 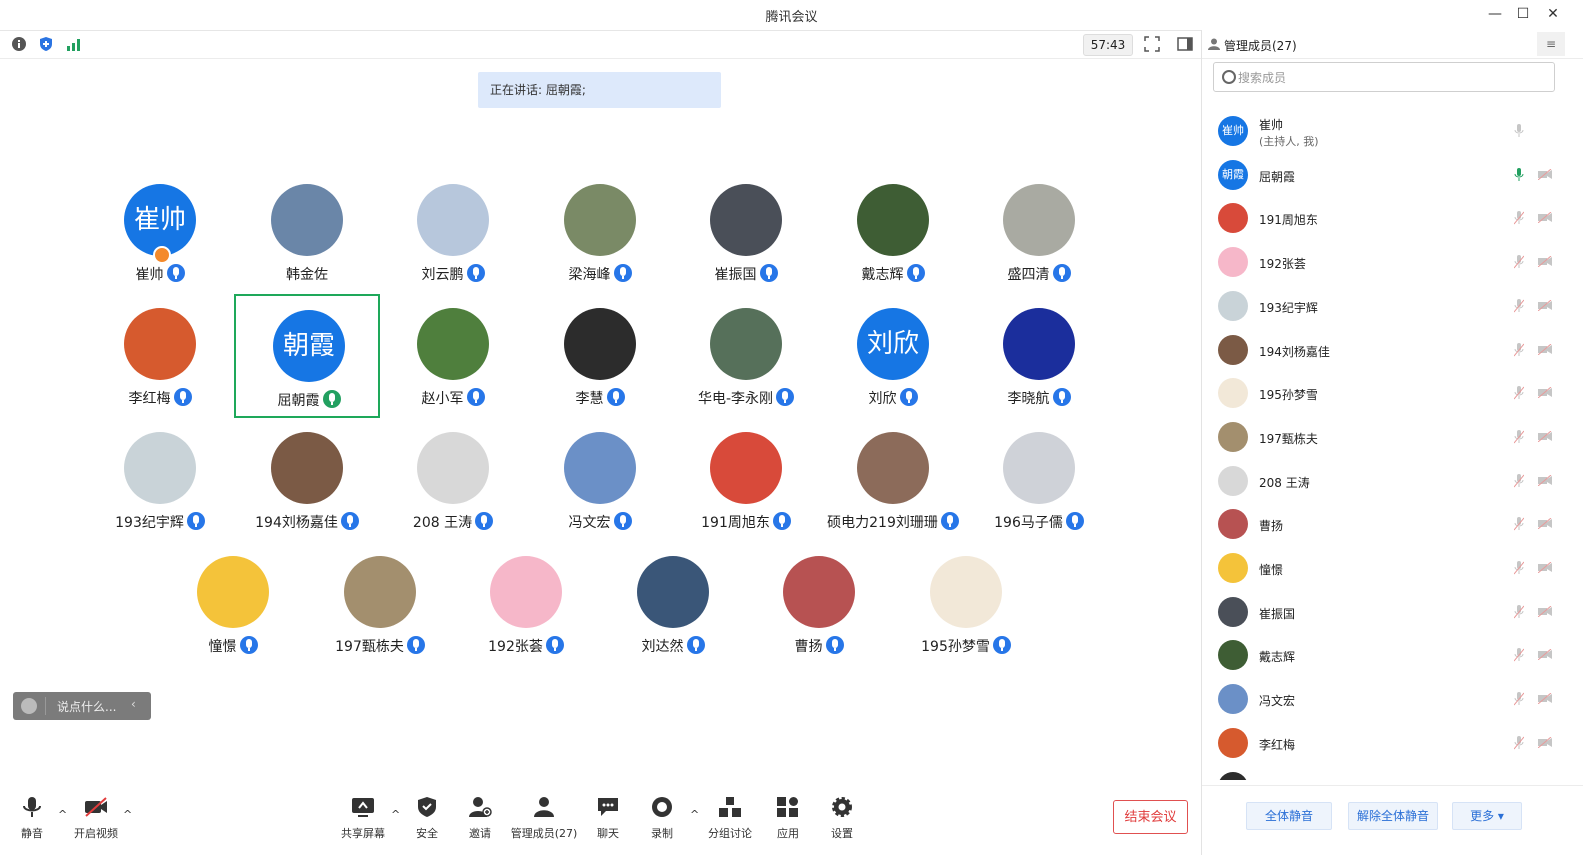 What do you see at coordinates (1384, 77) in the screenshot?
I see `member-search-input: 搜索成员` at bounding box center [1384, 77].